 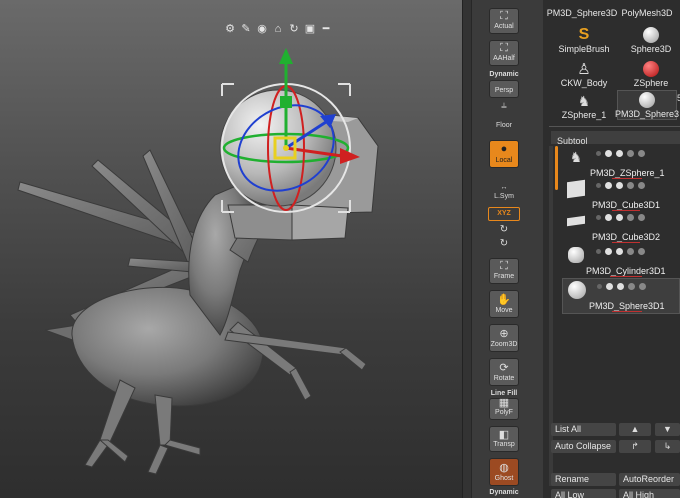 What do you see at coordinates (584, 39) in the screenshot?
I see `brush-simplebrush: S SimpleBrush` at bounding box center [584, 39].